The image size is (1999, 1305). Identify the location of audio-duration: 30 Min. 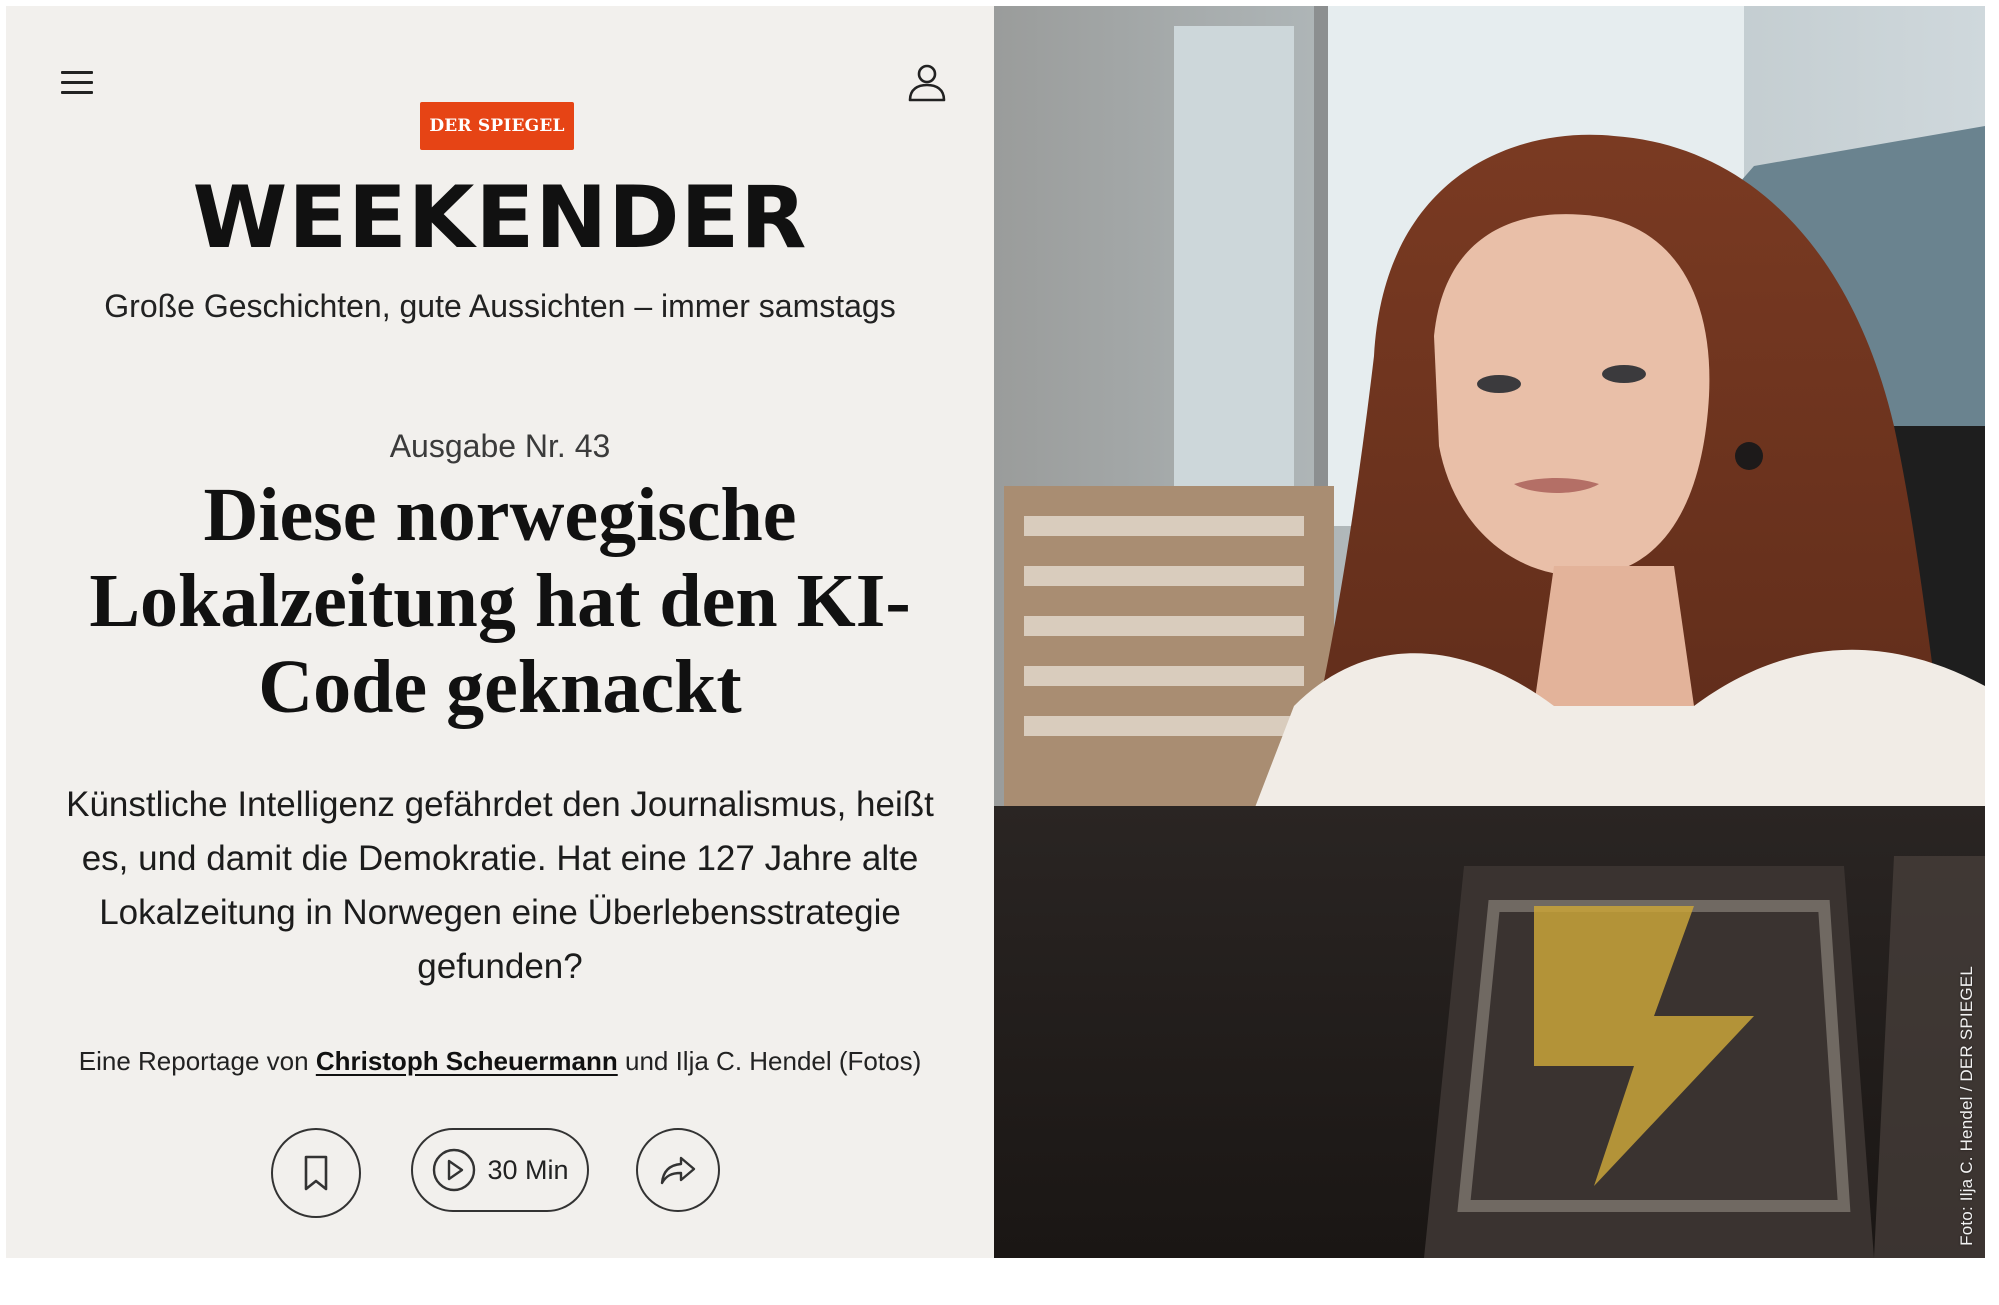
(528, 1169).